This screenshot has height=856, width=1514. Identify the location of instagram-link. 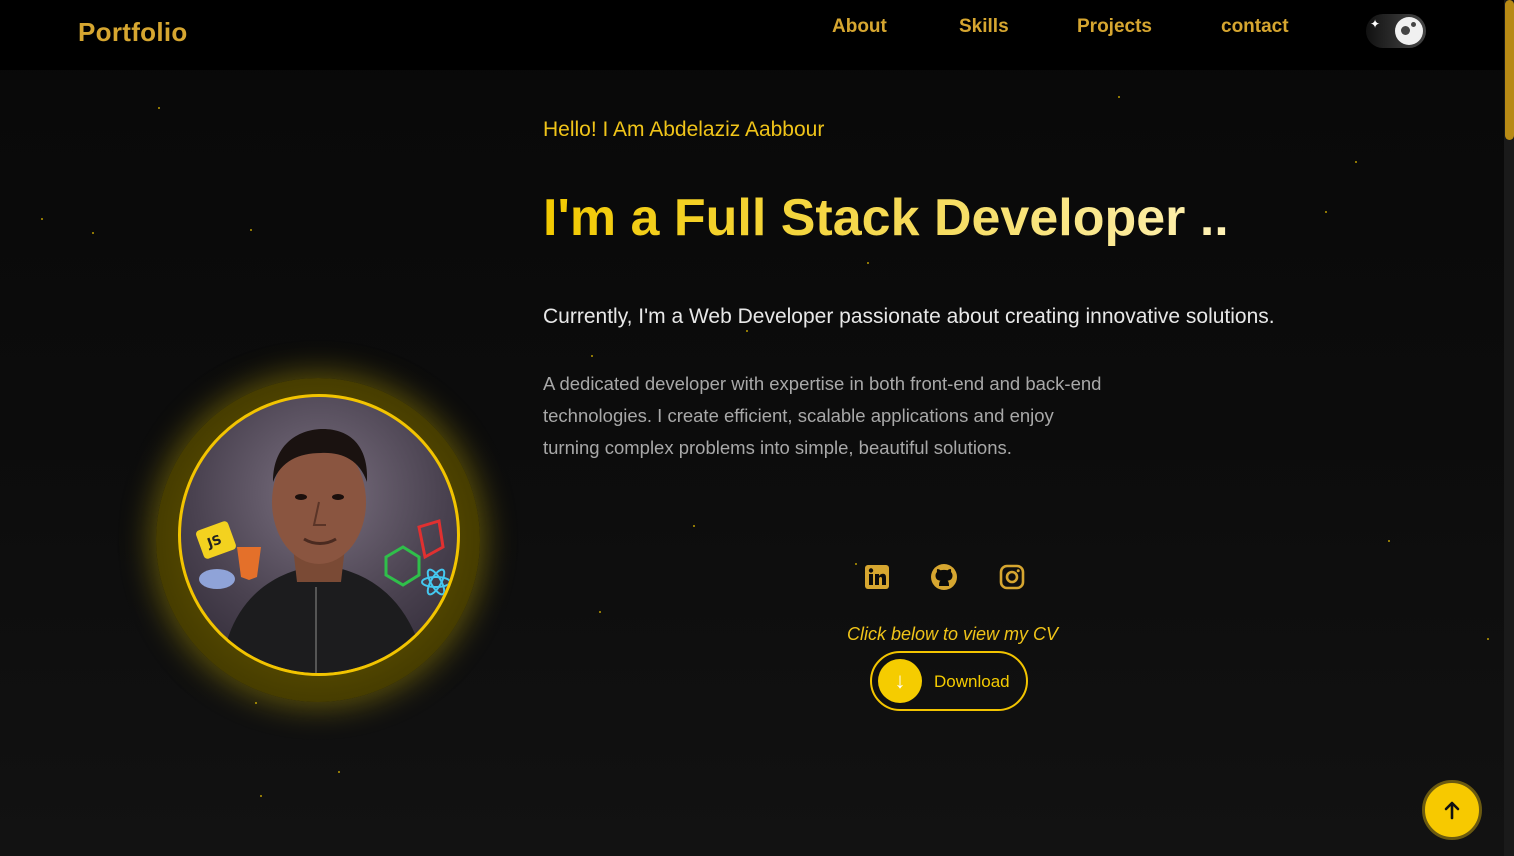
(1012, 577).